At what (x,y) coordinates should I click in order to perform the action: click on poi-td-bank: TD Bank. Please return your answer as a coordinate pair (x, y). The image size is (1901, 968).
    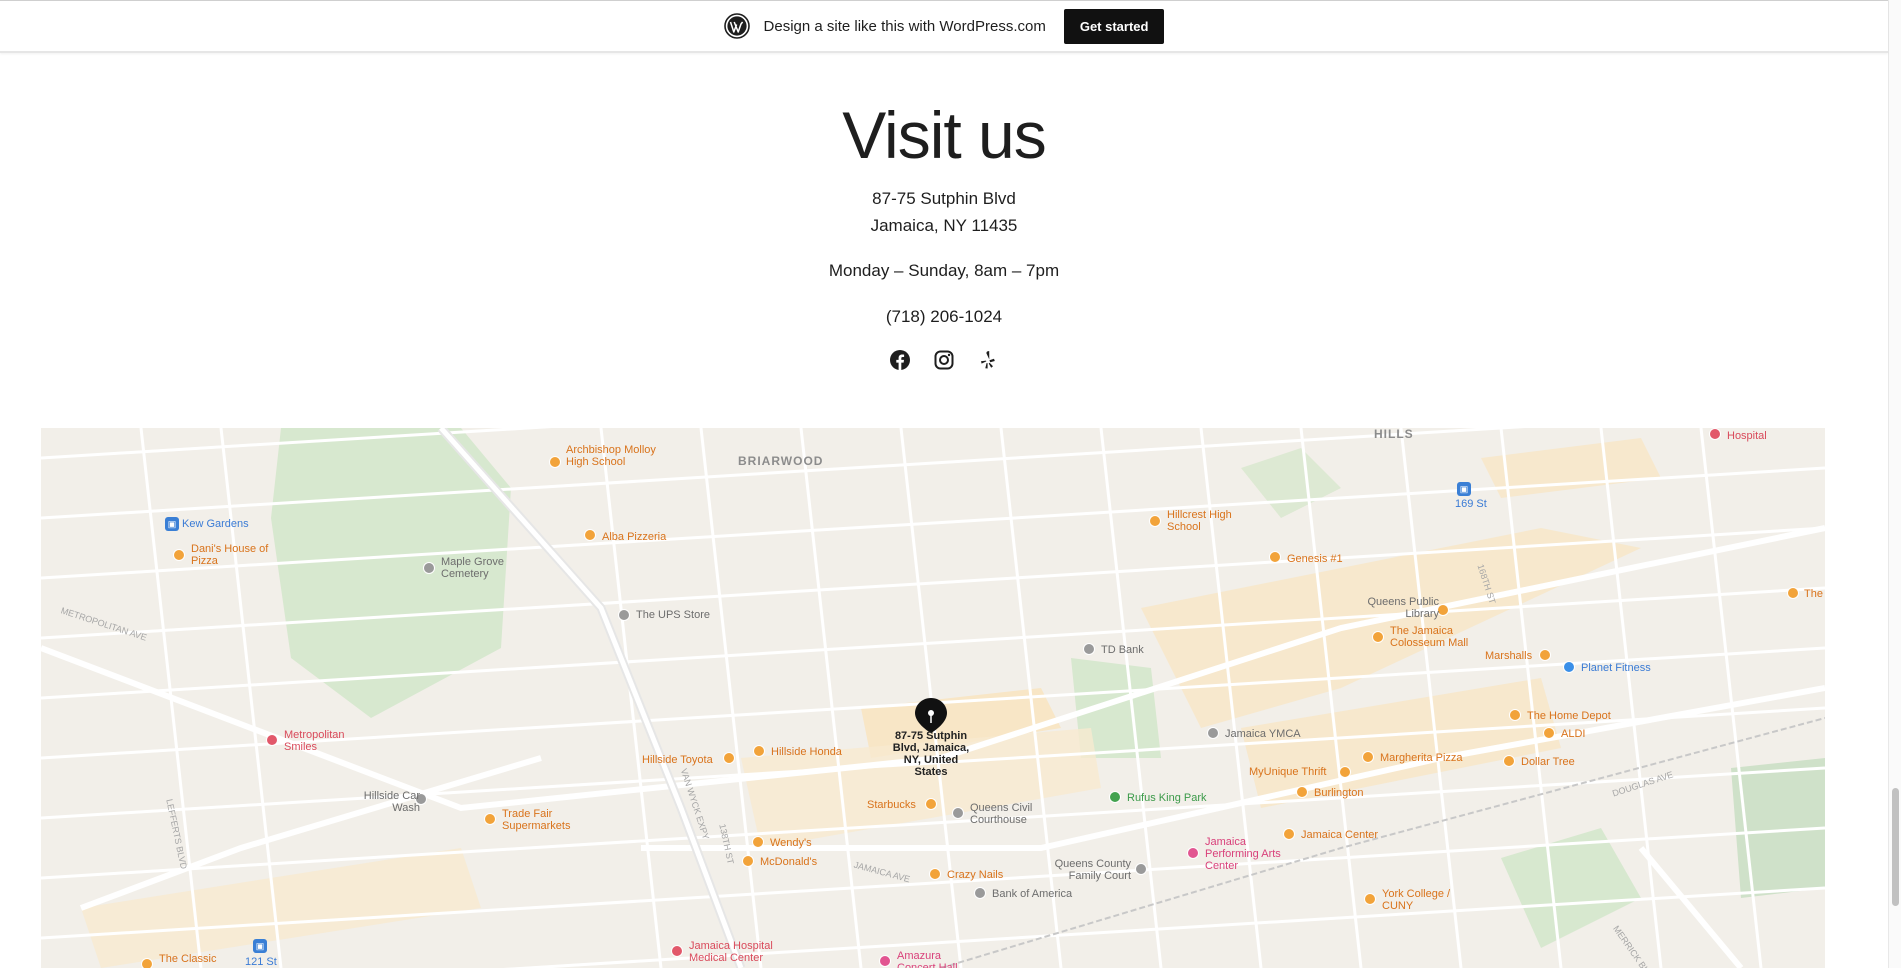
    Looking at the image, I should click on (1122, 650).